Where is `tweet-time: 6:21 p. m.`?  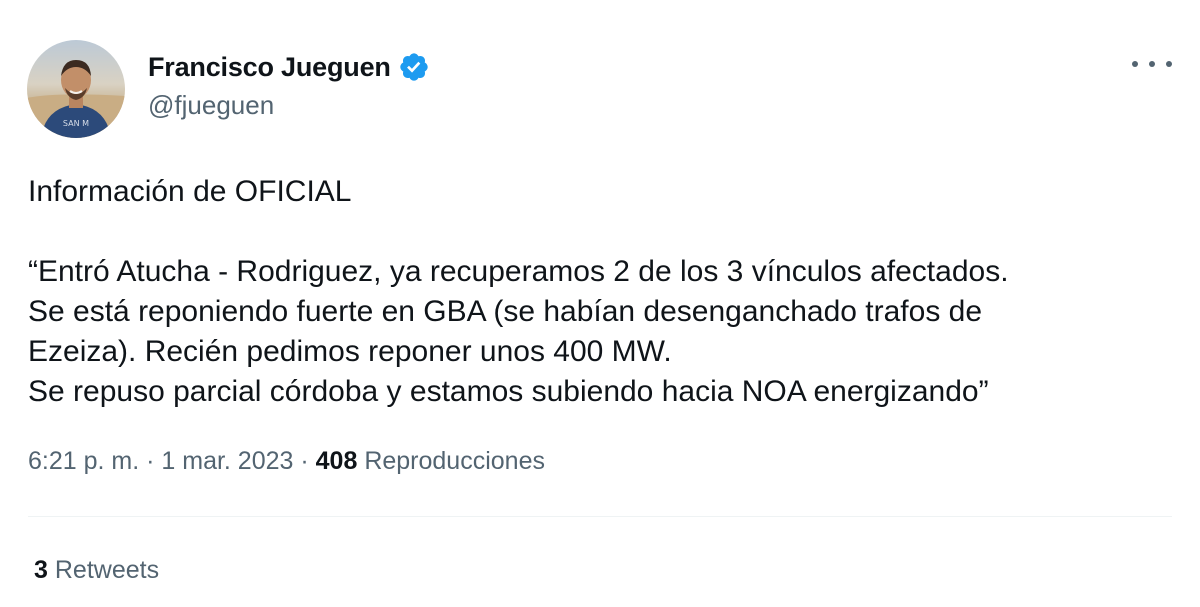
tweet-time: 6:21 p. m. is located at coordinates (83, 461).